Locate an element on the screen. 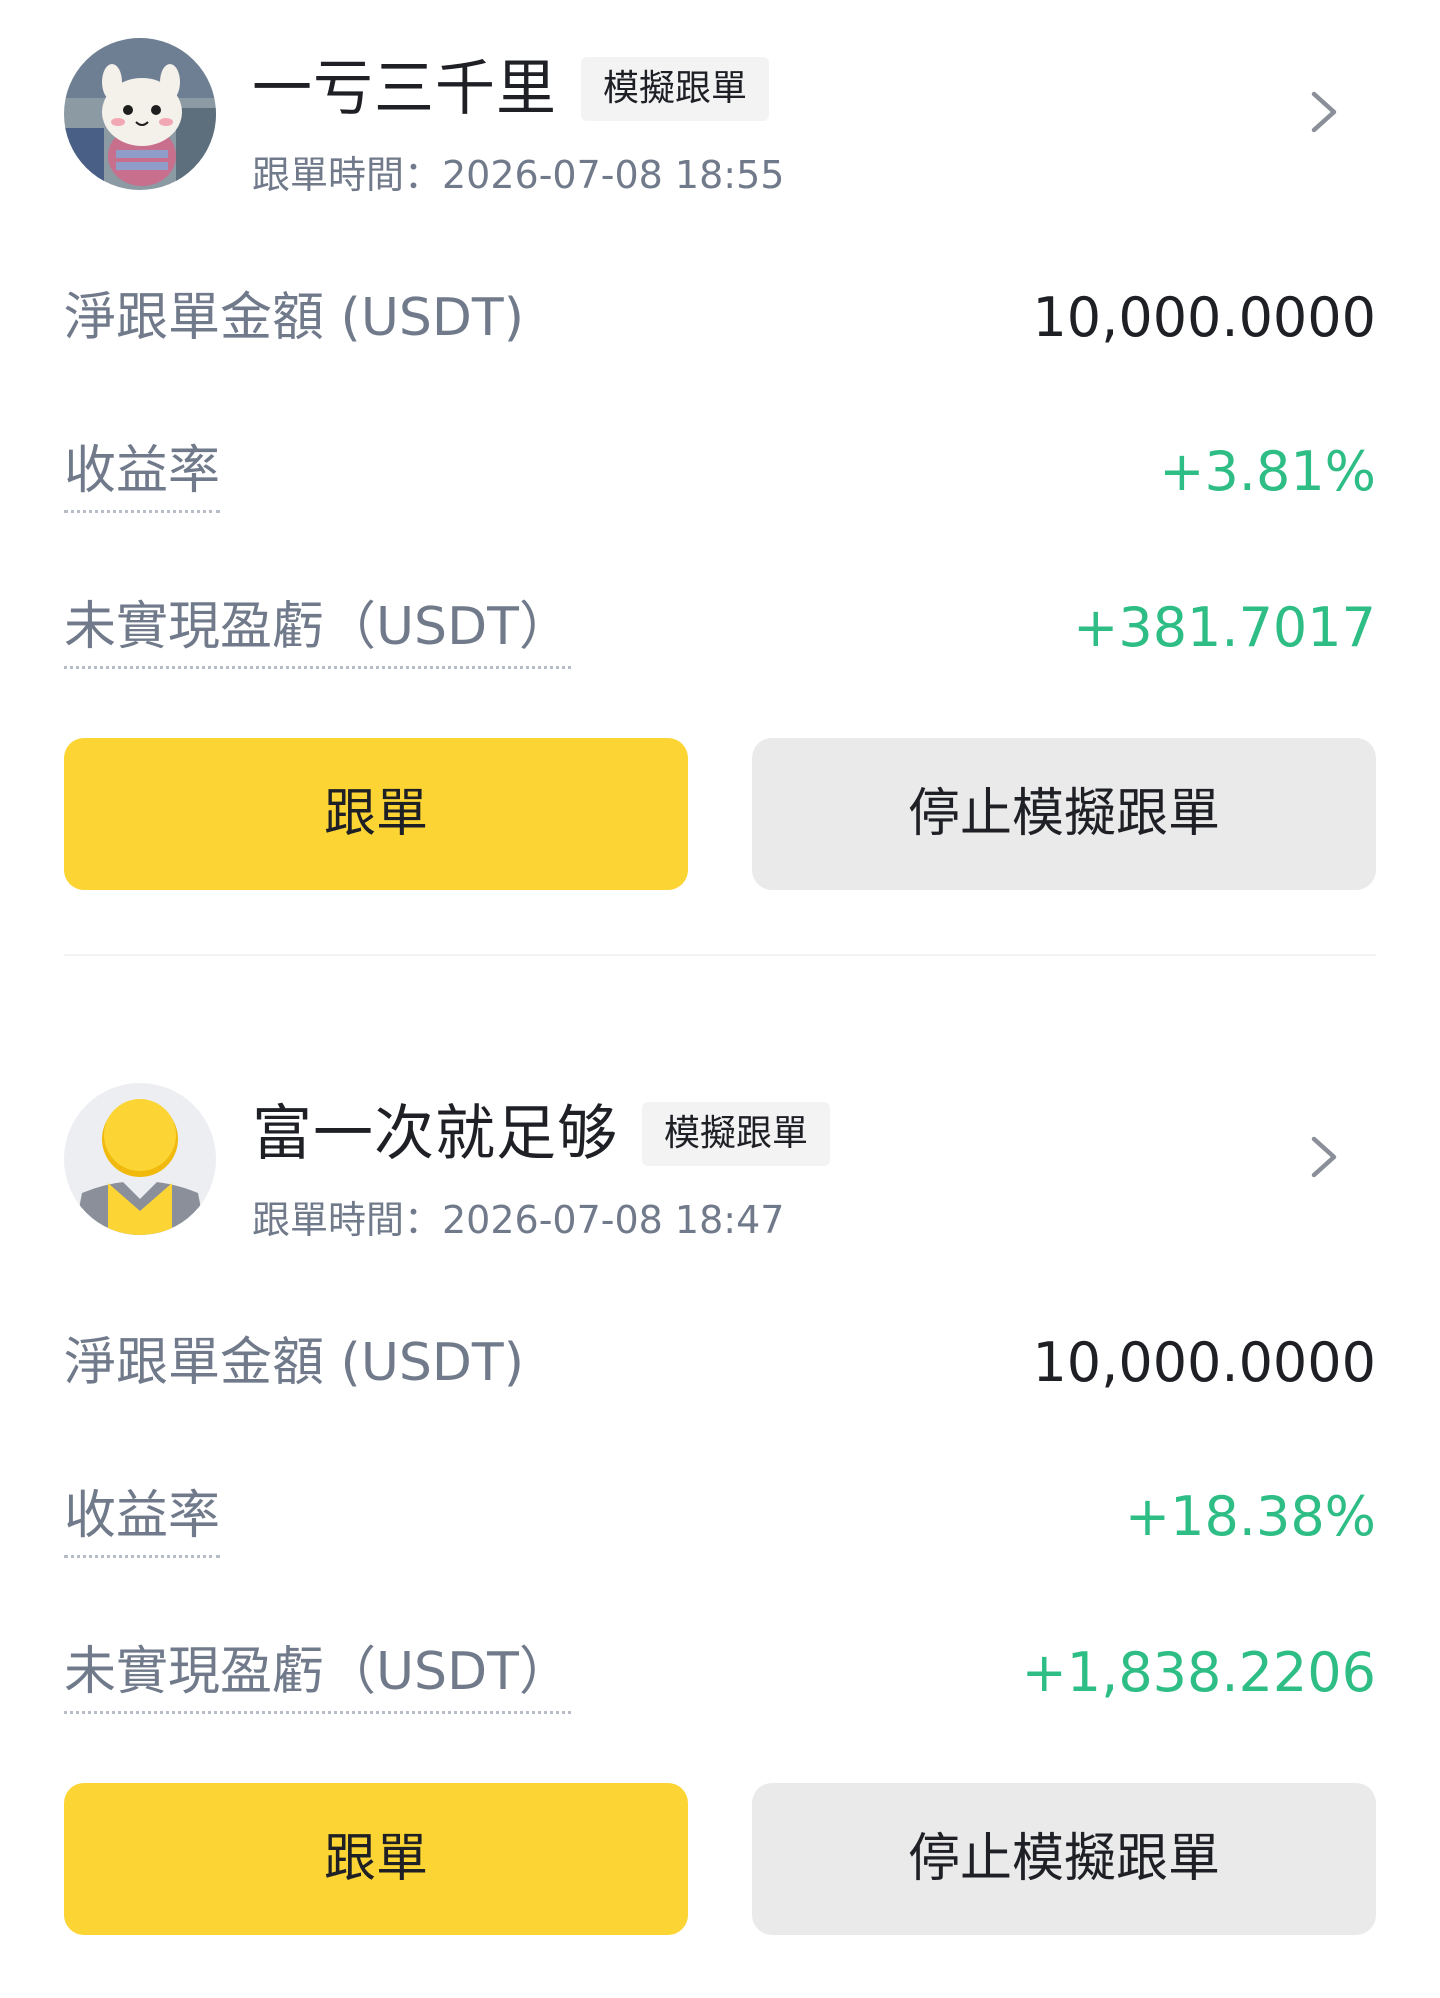 The width and height of the screenshot is (1440, 1998). unrealized-pnl-value: +1,838.2206 is located at coordinates (1198, 1672).